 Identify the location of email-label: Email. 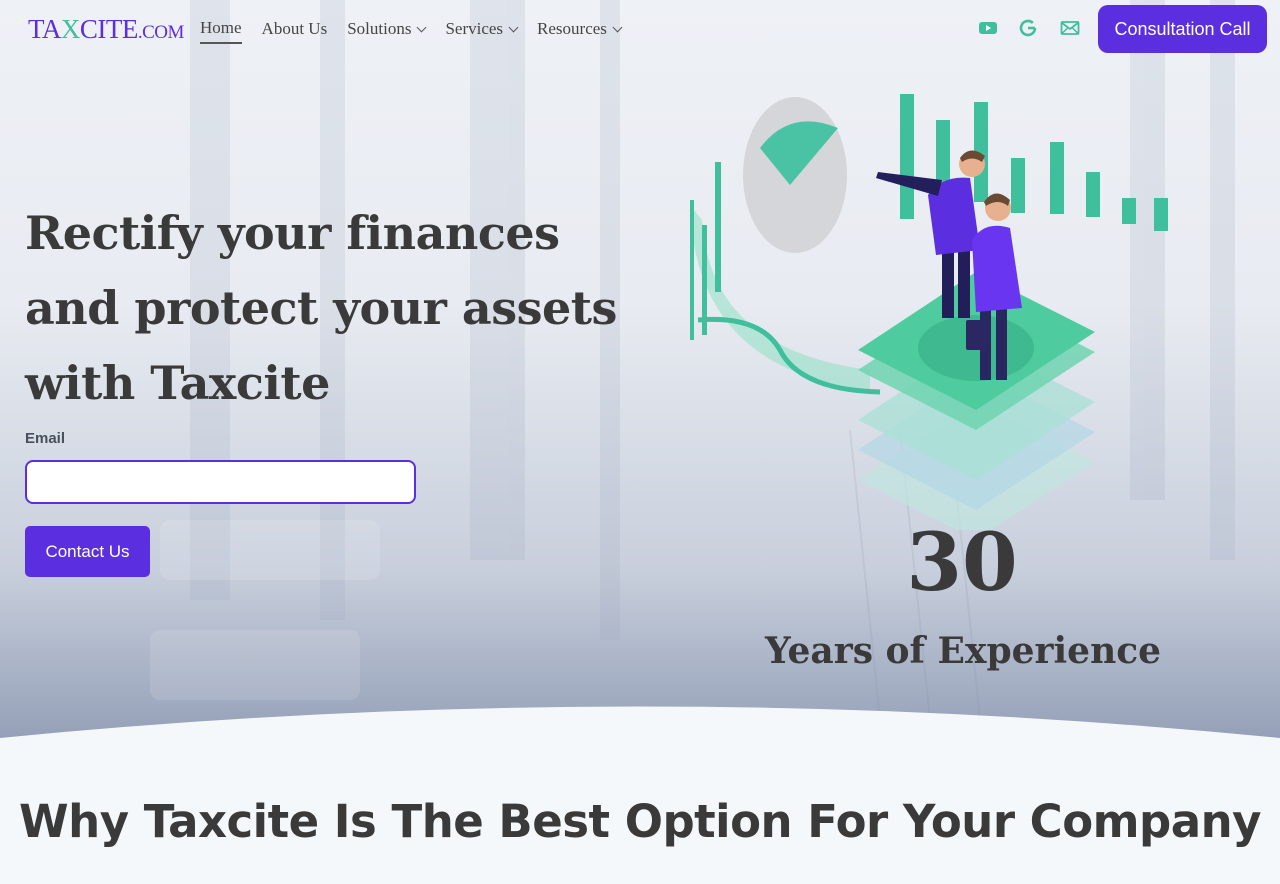
(45, 438).